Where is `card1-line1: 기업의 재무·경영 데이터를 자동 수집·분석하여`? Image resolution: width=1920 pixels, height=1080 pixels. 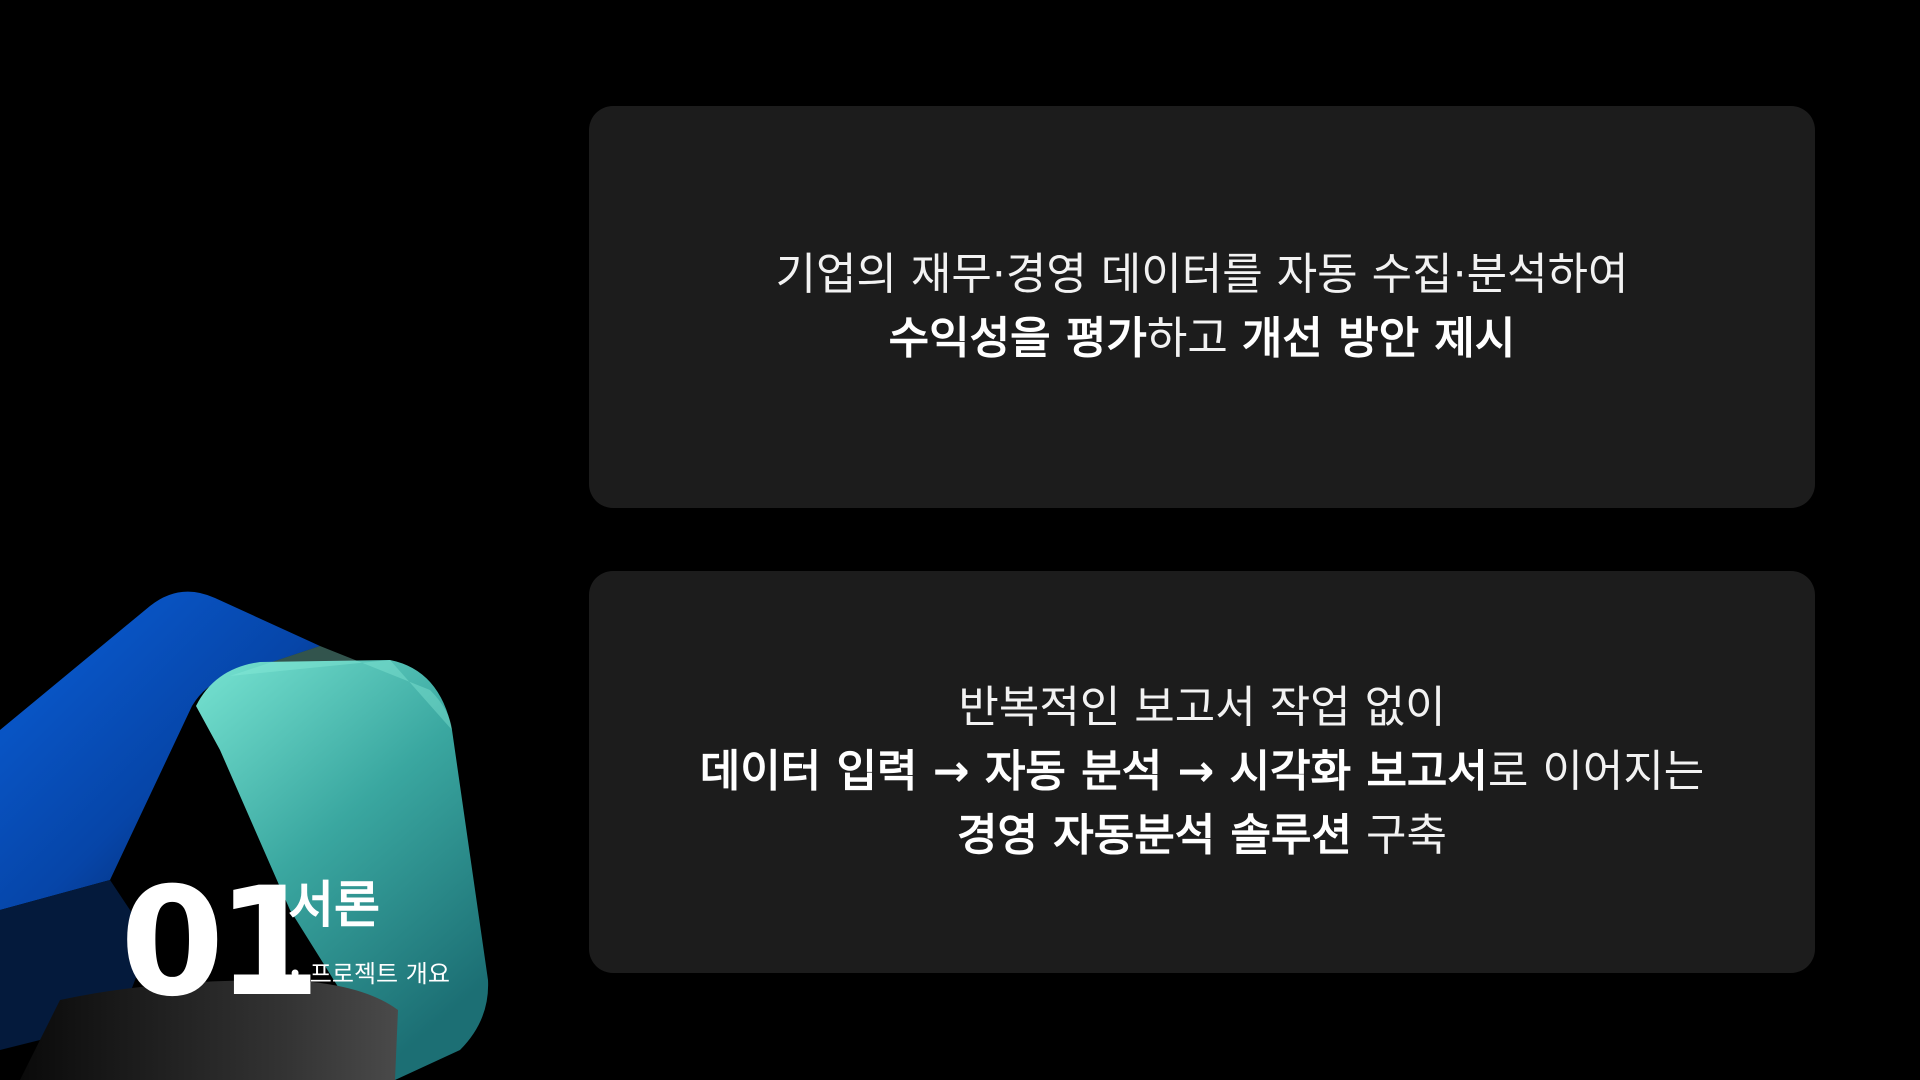
card1-line1: 기업의 재무·경영 데이터를 자동 수집·분석하여 is located at coordinates (1202, 274).